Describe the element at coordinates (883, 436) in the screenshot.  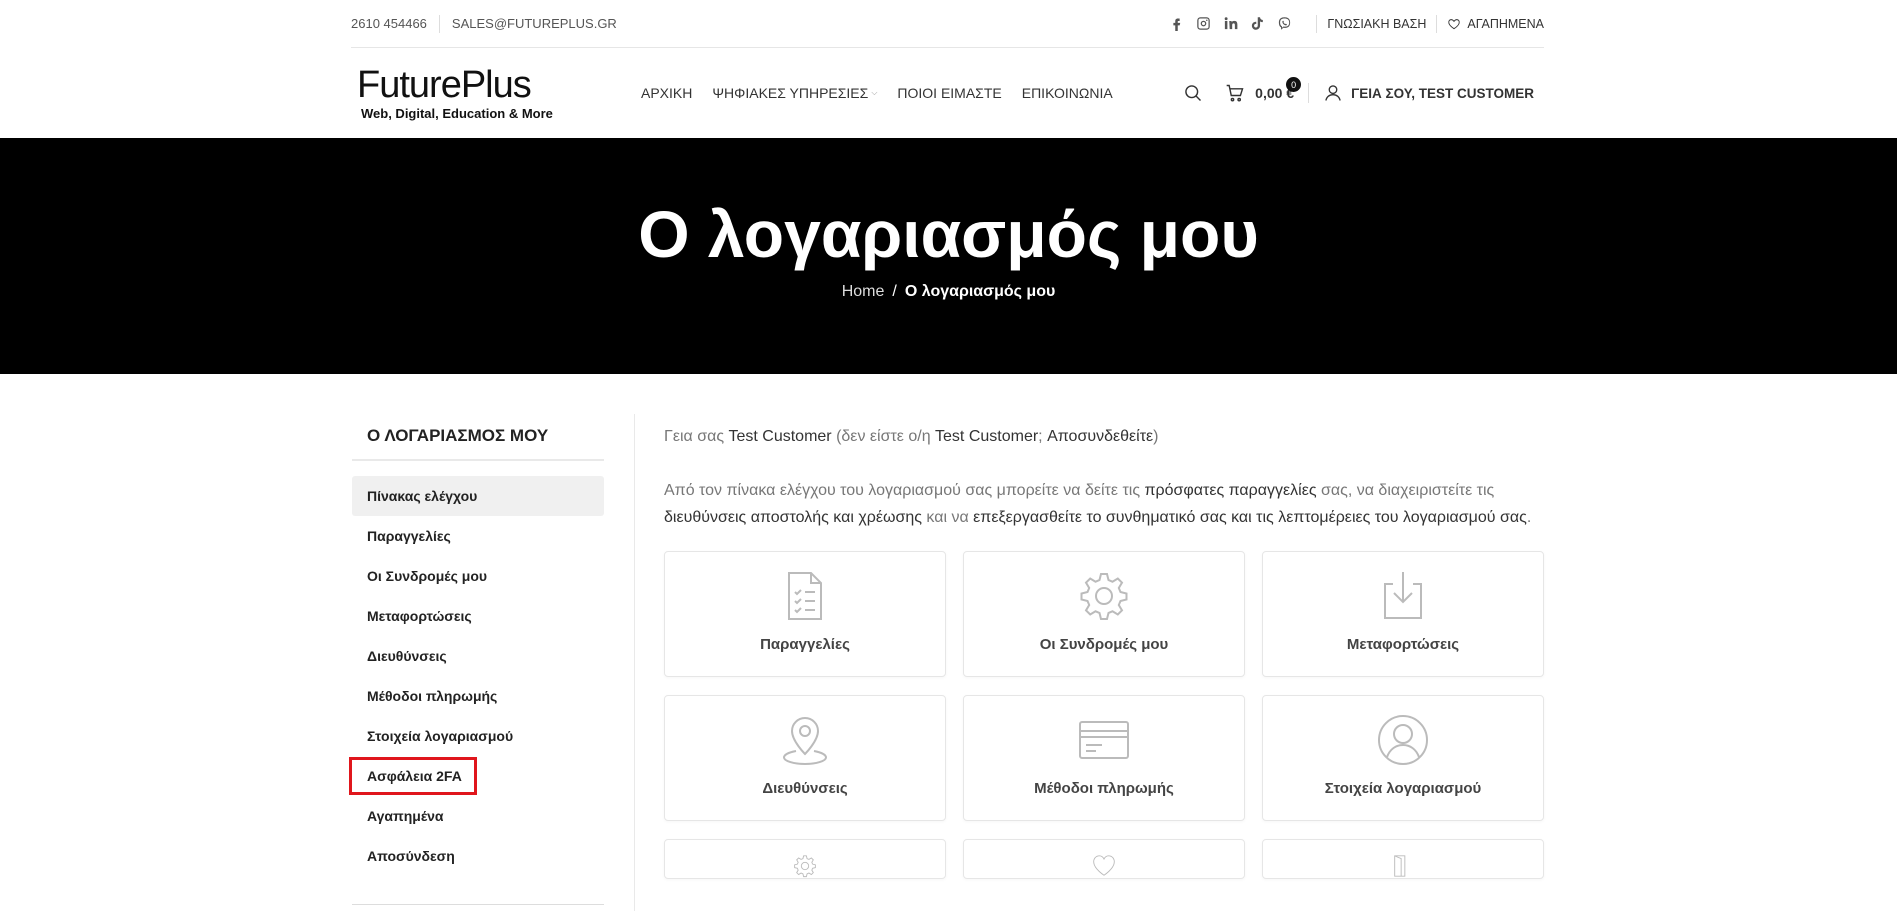
I see `greeting-mid: (δεν είστε ο/η` at that location.